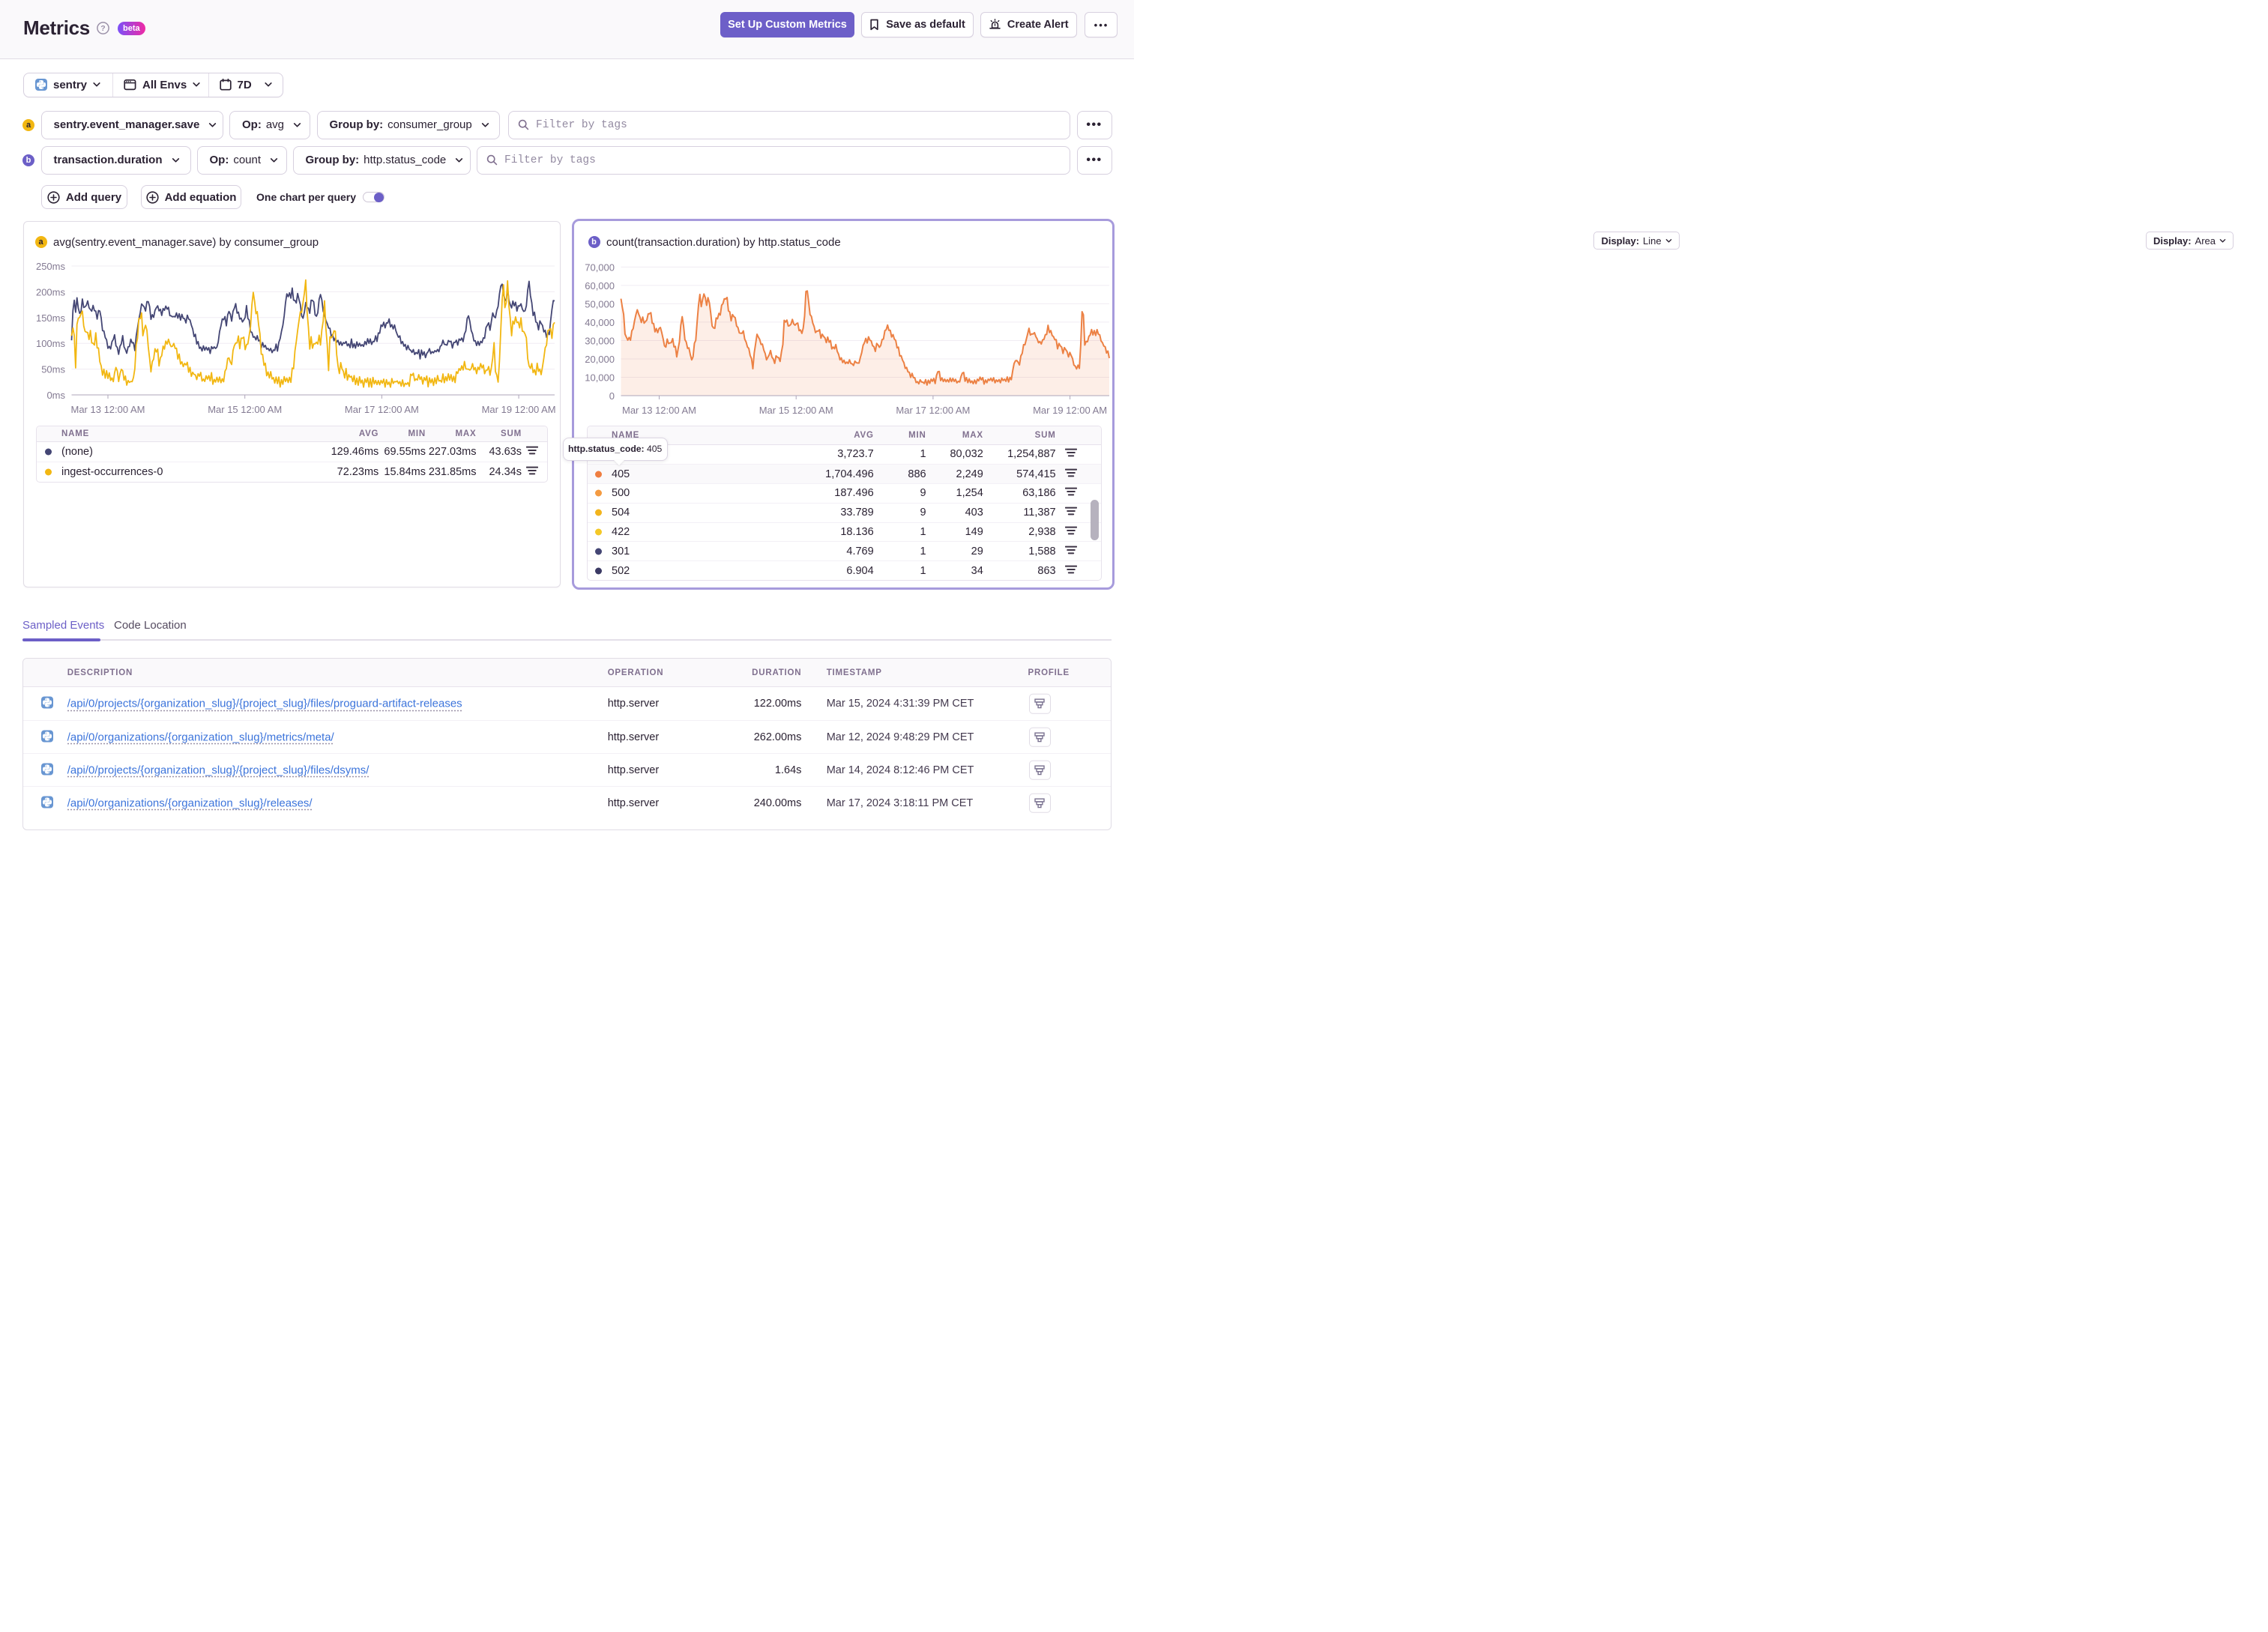 This screenshot has height=1632, width=2268. What do you see at coordinates (53, 369) in the screenshot?
I see `svg-text: 50ms` at bounding box center [53, 369].